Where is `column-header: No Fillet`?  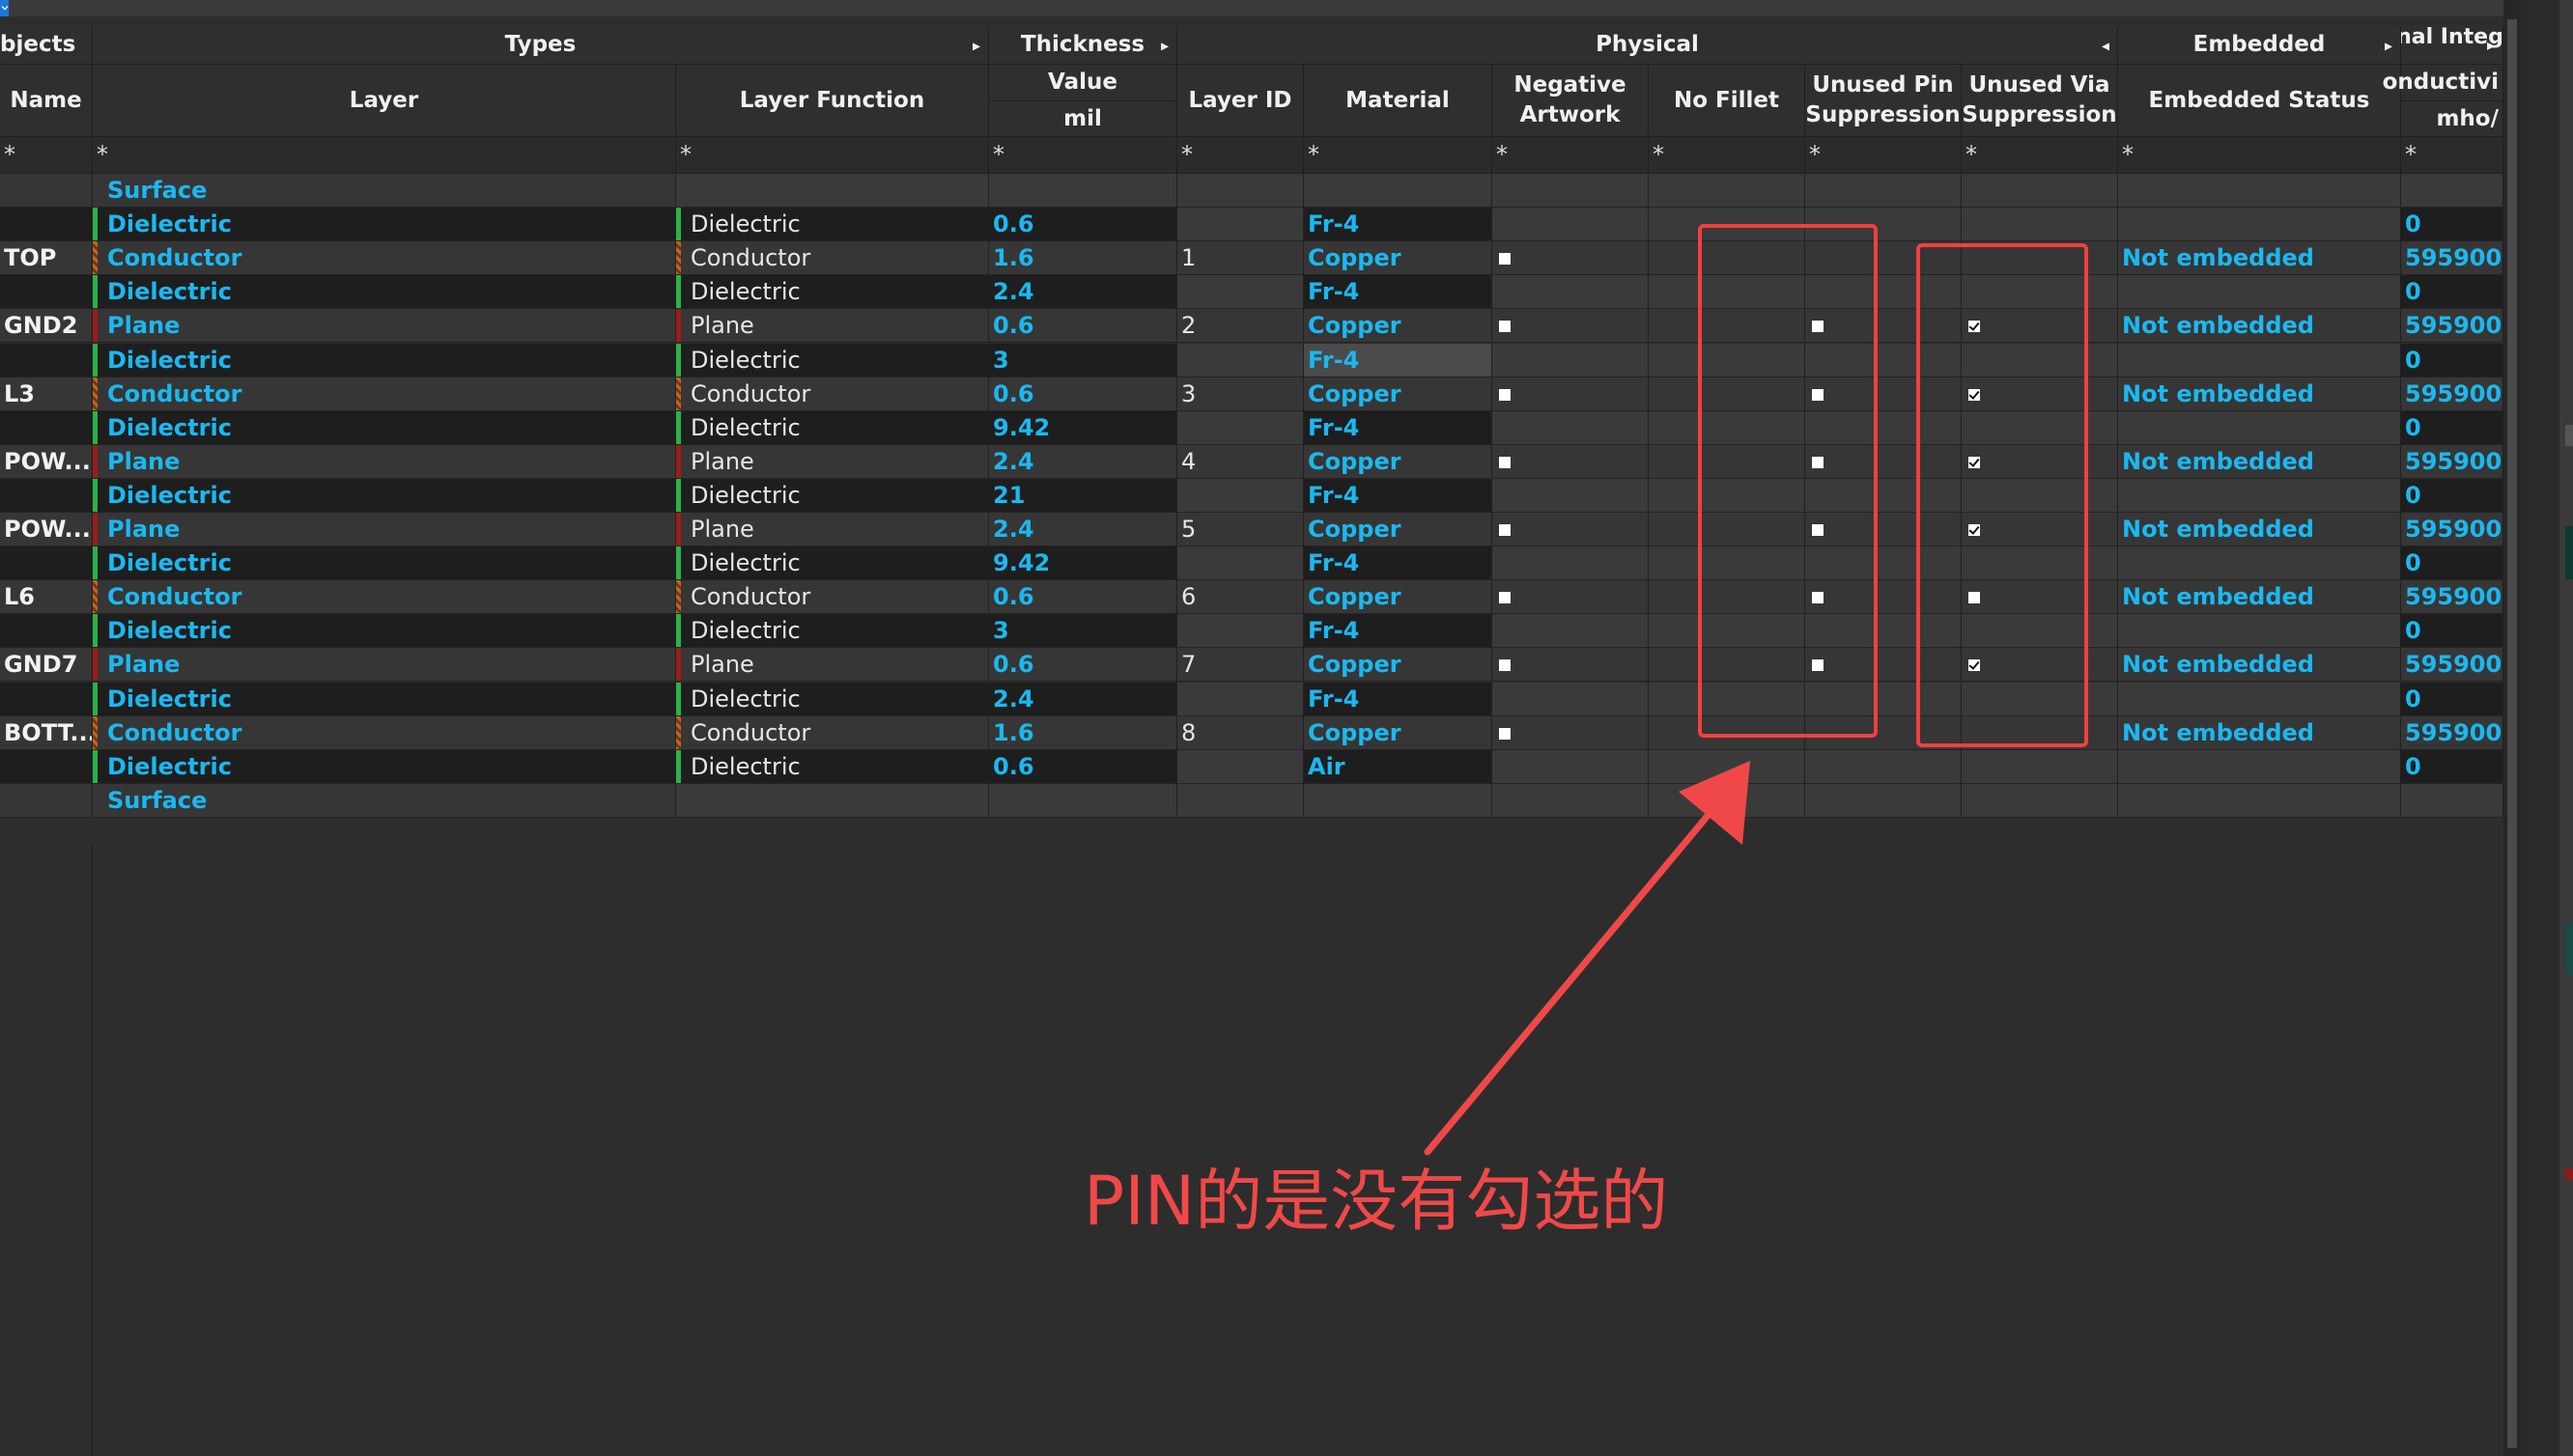
column-header: No Fillet is located at coordinates (1727, 101).